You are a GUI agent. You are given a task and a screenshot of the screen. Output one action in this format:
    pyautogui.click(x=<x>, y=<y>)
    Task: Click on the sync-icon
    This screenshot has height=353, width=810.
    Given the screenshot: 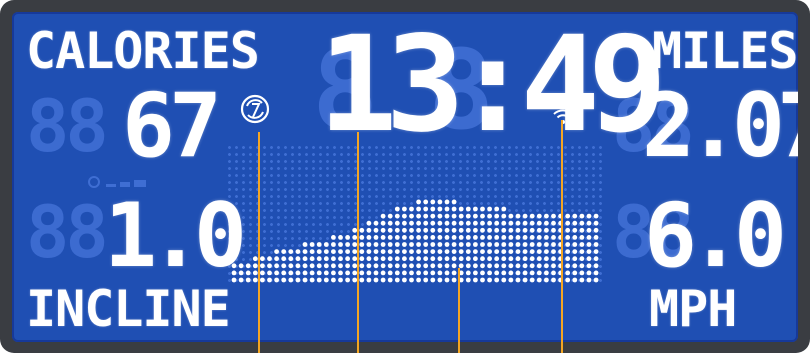 What is the action you would take?
    pyautogui.click(x=255, y=109)
    